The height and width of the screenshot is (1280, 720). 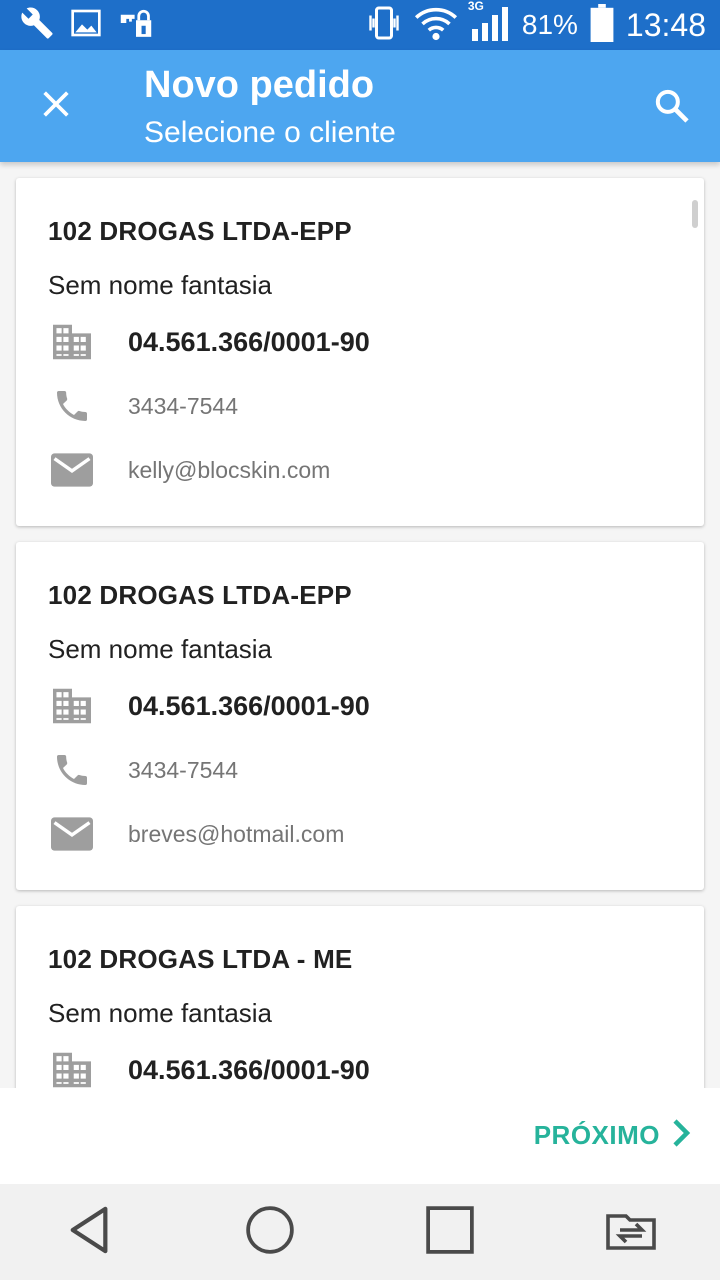 I want to click on app-bar: Novo pedido Selecione o cliente, so click(x=360, y=106).